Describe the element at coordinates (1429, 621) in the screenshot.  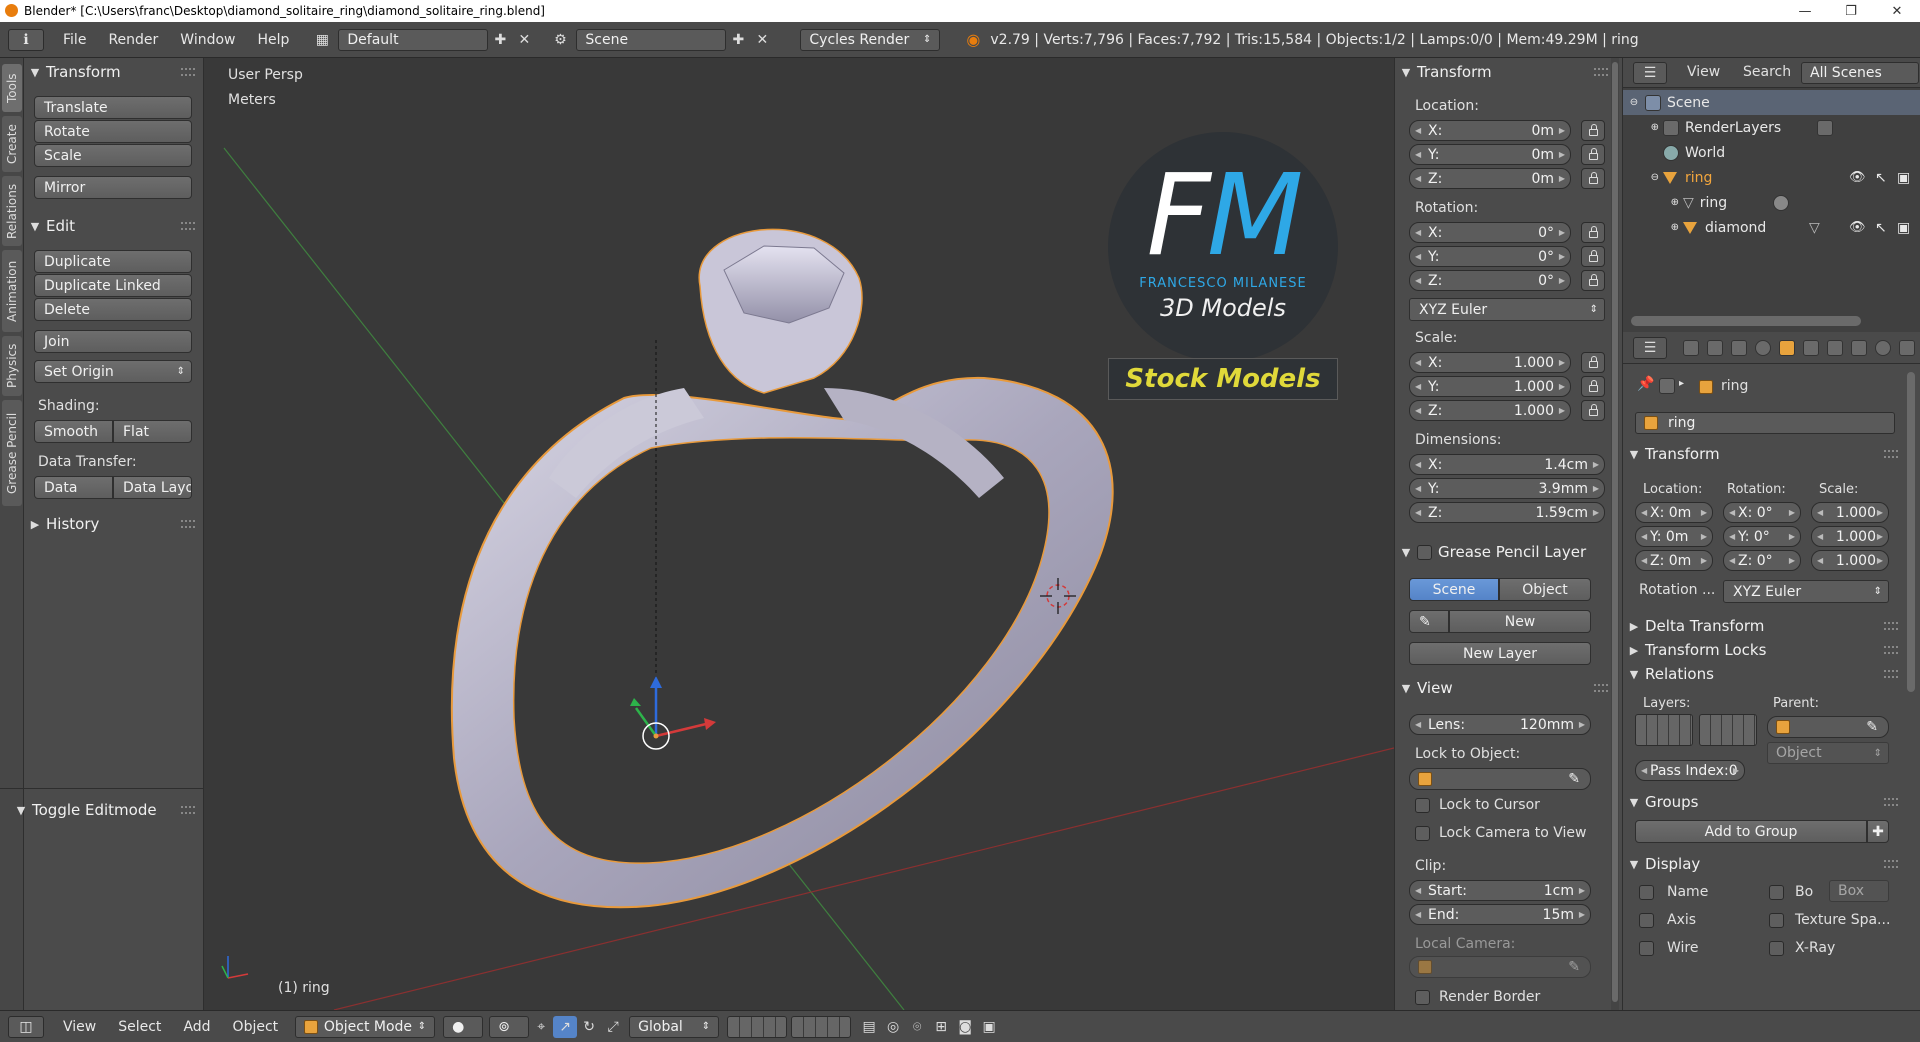
I see `gp-pencil-icon: ✎` at that location.